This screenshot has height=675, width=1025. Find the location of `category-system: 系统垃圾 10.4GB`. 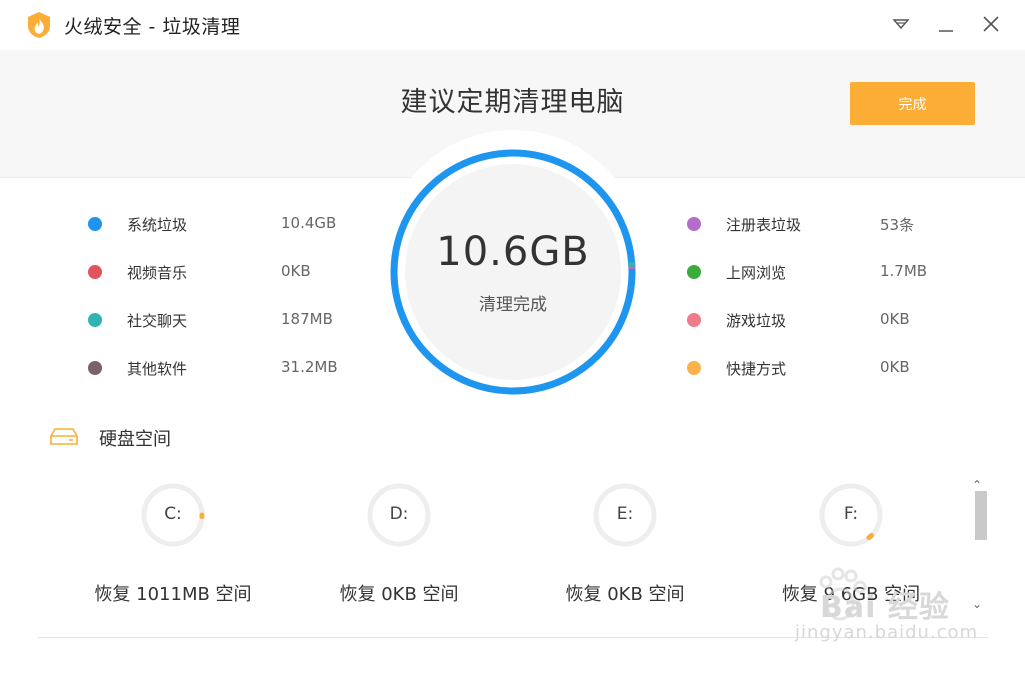

category-system: 系统垃圾 10.4GB is located at coordinates (218, 224).